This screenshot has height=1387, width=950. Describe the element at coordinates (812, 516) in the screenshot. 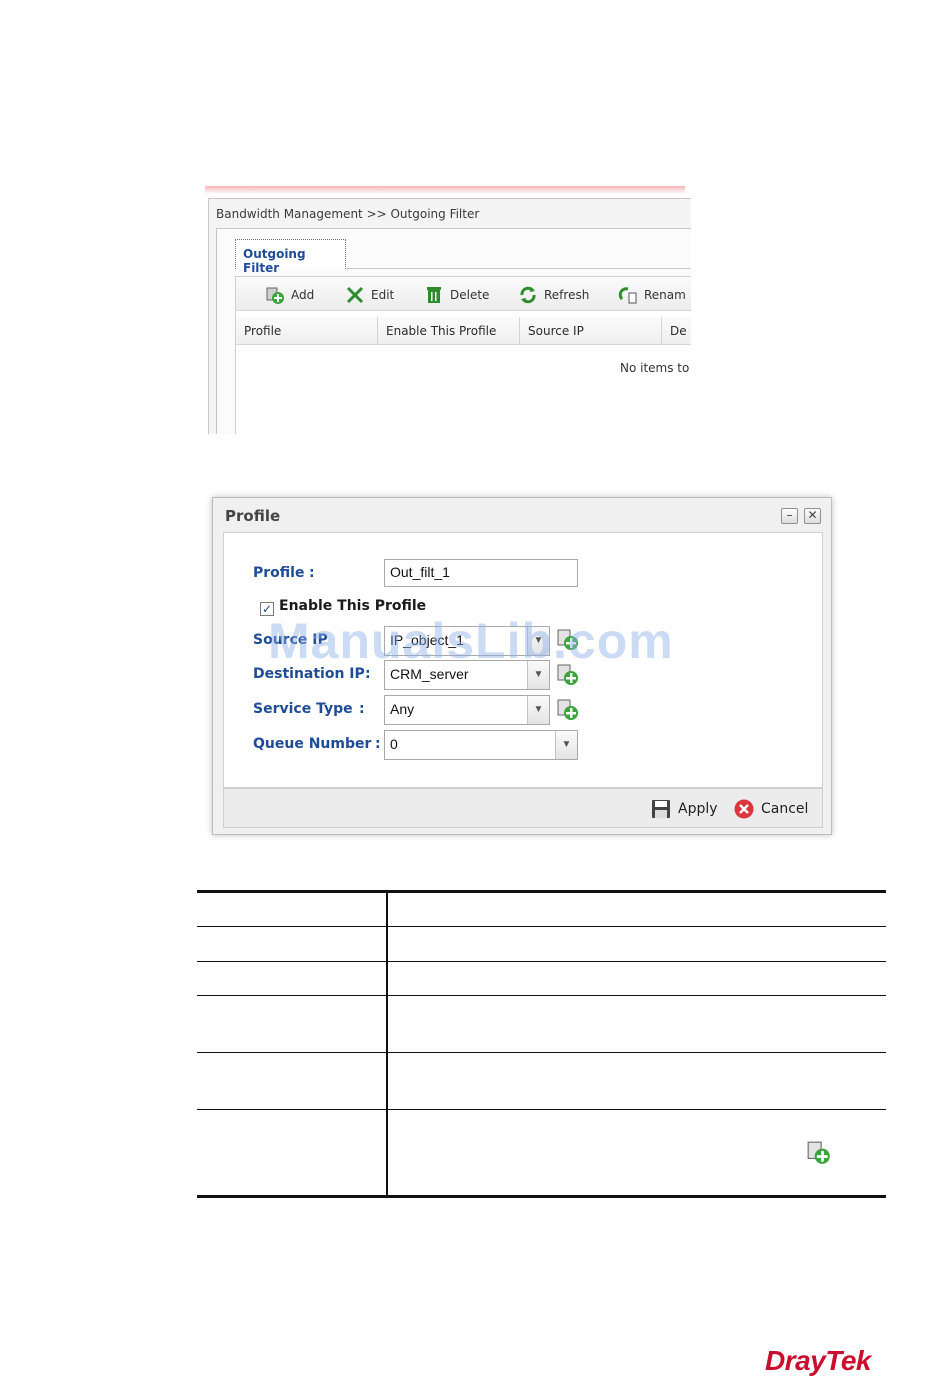

I see `close-button: ✕` at that location.